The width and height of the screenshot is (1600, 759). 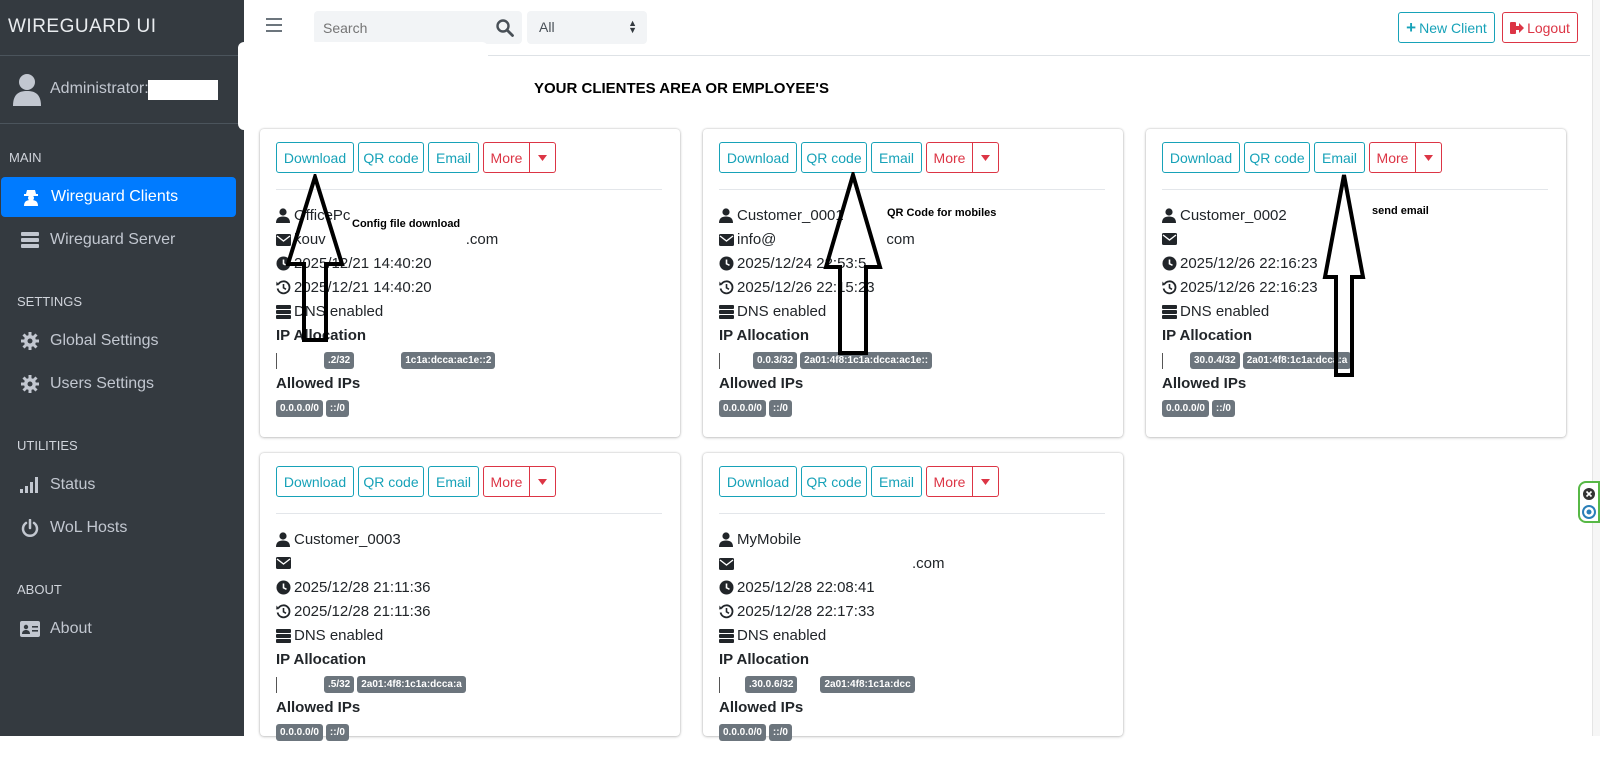 I want to click on sidebar-item-wireguard-server: Wireguard Server, so click(x=117, y=240).